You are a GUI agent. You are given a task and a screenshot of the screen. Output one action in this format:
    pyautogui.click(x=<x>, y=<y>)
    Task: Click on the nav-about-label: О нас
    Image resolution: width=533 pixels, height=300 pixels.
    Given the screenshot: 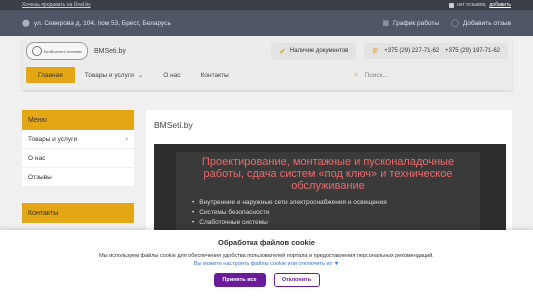 What is the action you would take?
    pyautogui.click(x=172, y=75)
    